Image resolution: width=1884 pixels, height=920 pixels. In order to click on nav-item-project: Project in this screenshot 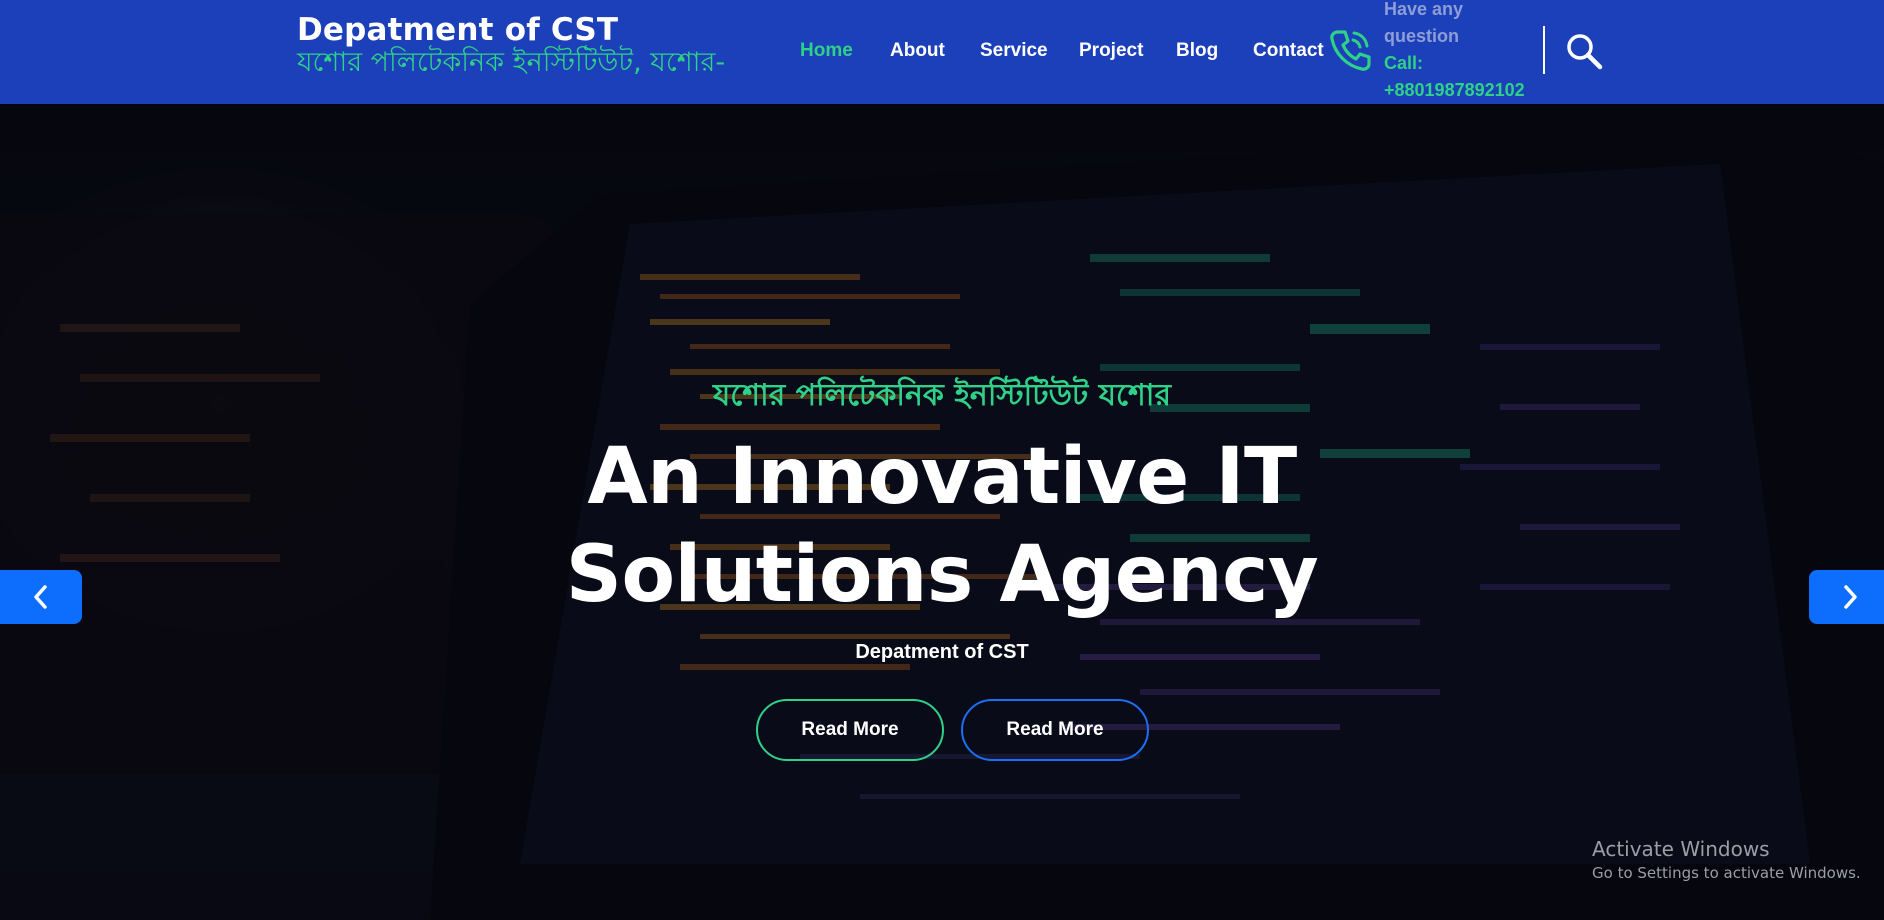, I will do `click(1111, 51)`.